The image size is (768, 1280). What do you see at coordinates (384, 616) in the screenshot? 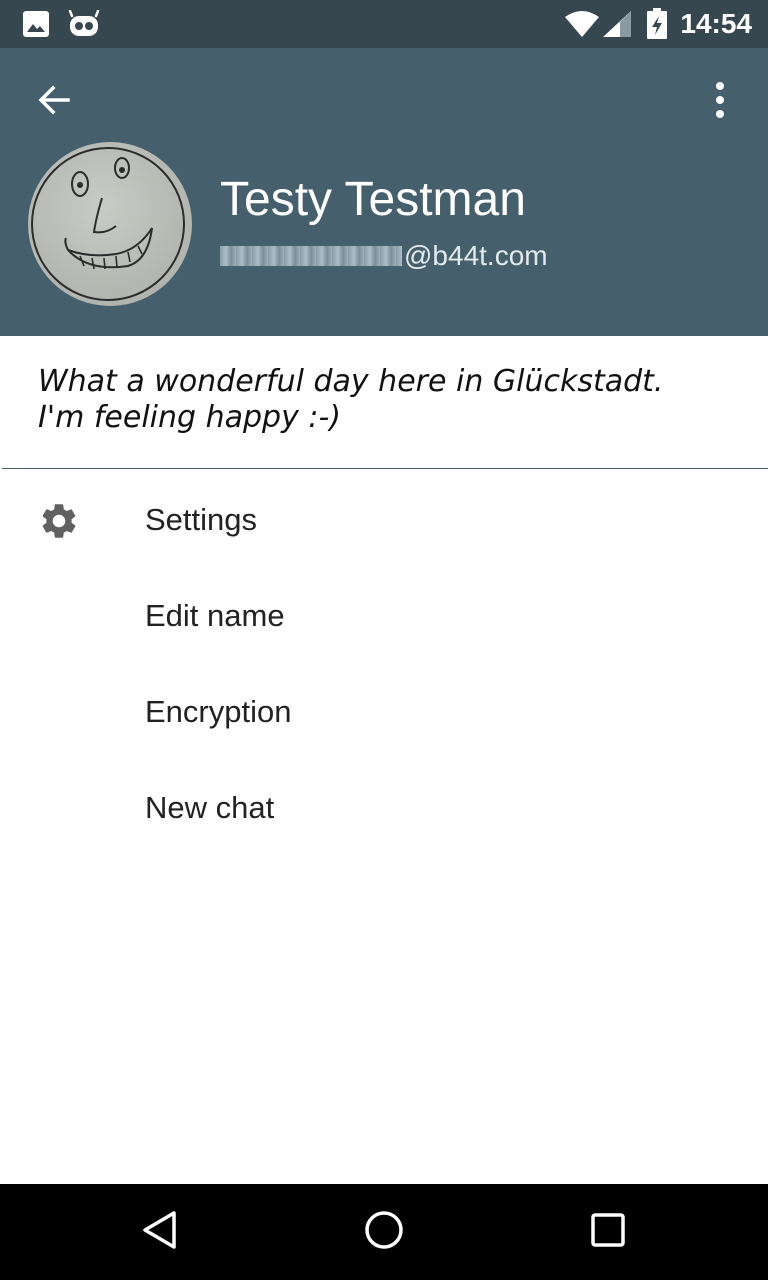
I see `menu-item-edit-name: Edit name` at bounding box center [384, 616].